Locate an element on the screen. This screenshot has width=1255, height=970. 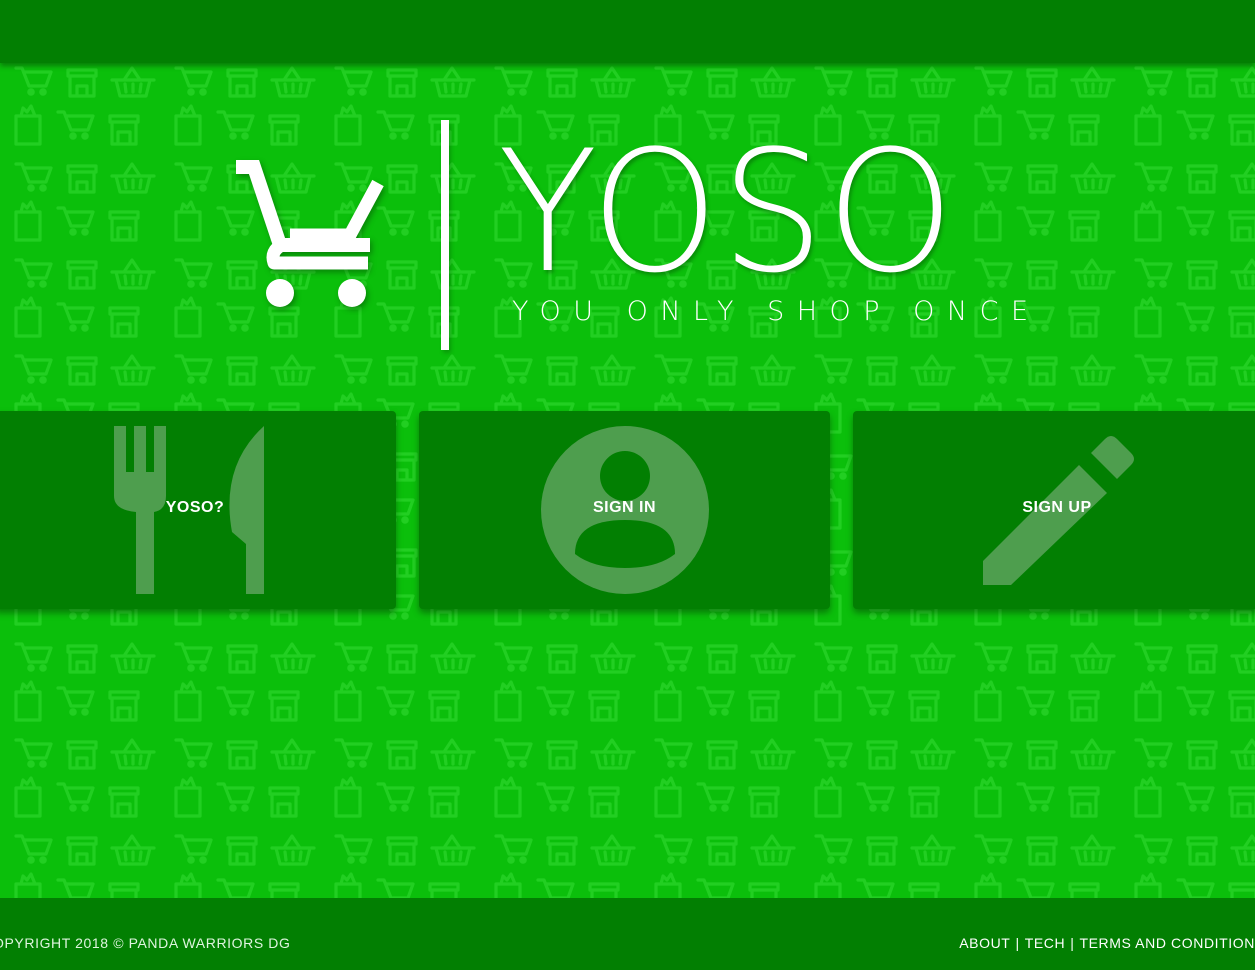
brand-wordmark: YOSO is located at coordinates (727, 212).